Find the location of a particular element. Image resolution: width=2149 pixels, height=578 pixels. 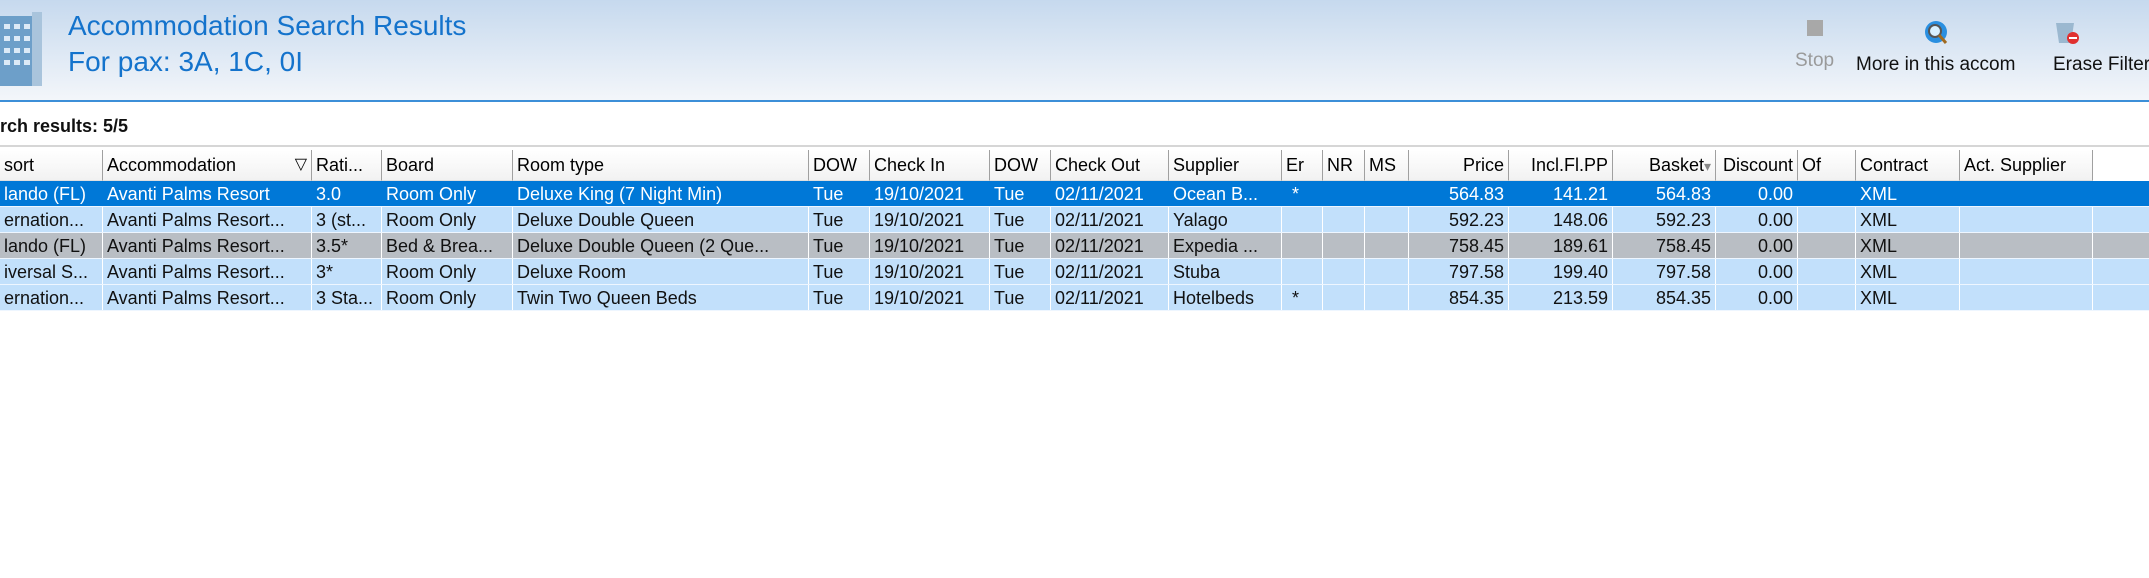

cell-resort: lando (FL) is located at coordinates (51, 245).